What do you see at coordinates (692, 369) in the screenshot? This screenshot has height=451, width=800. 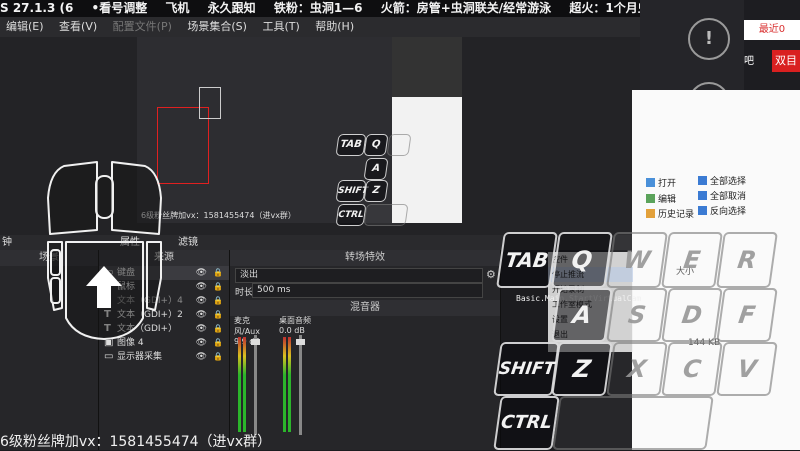 I see `key-c: C` at bounding box center [692, 369].